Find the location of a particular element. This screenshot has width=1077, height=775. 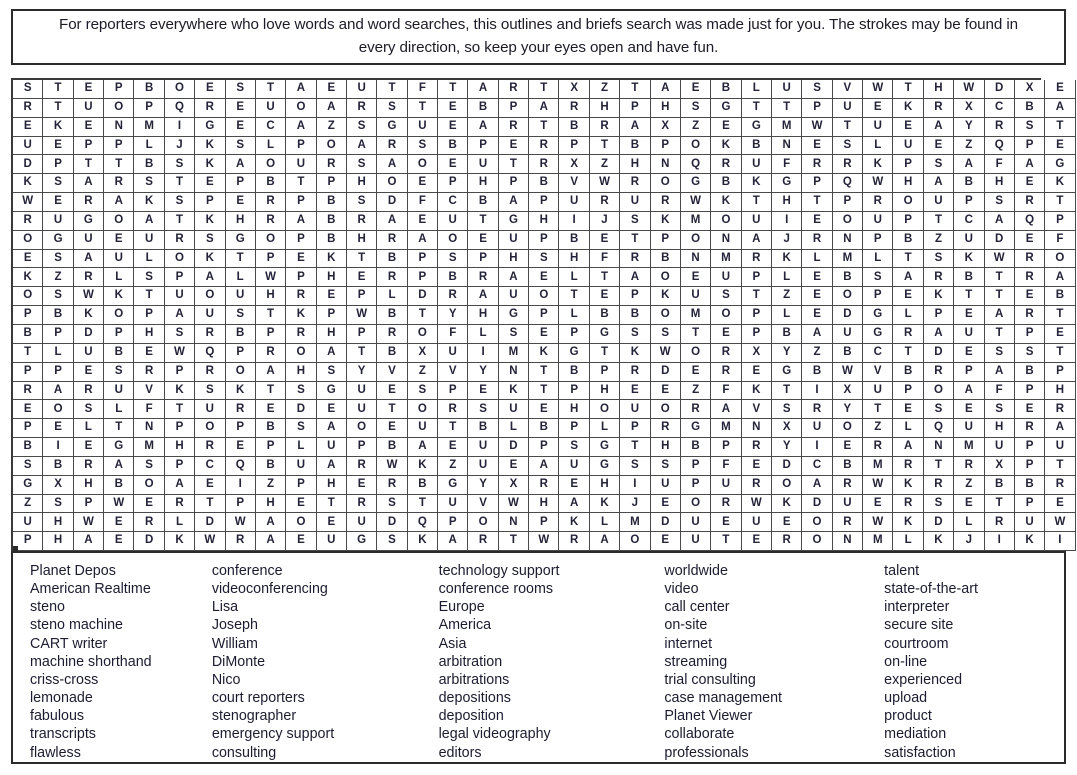

grid-cell: J is located at coordinates (787, 240).